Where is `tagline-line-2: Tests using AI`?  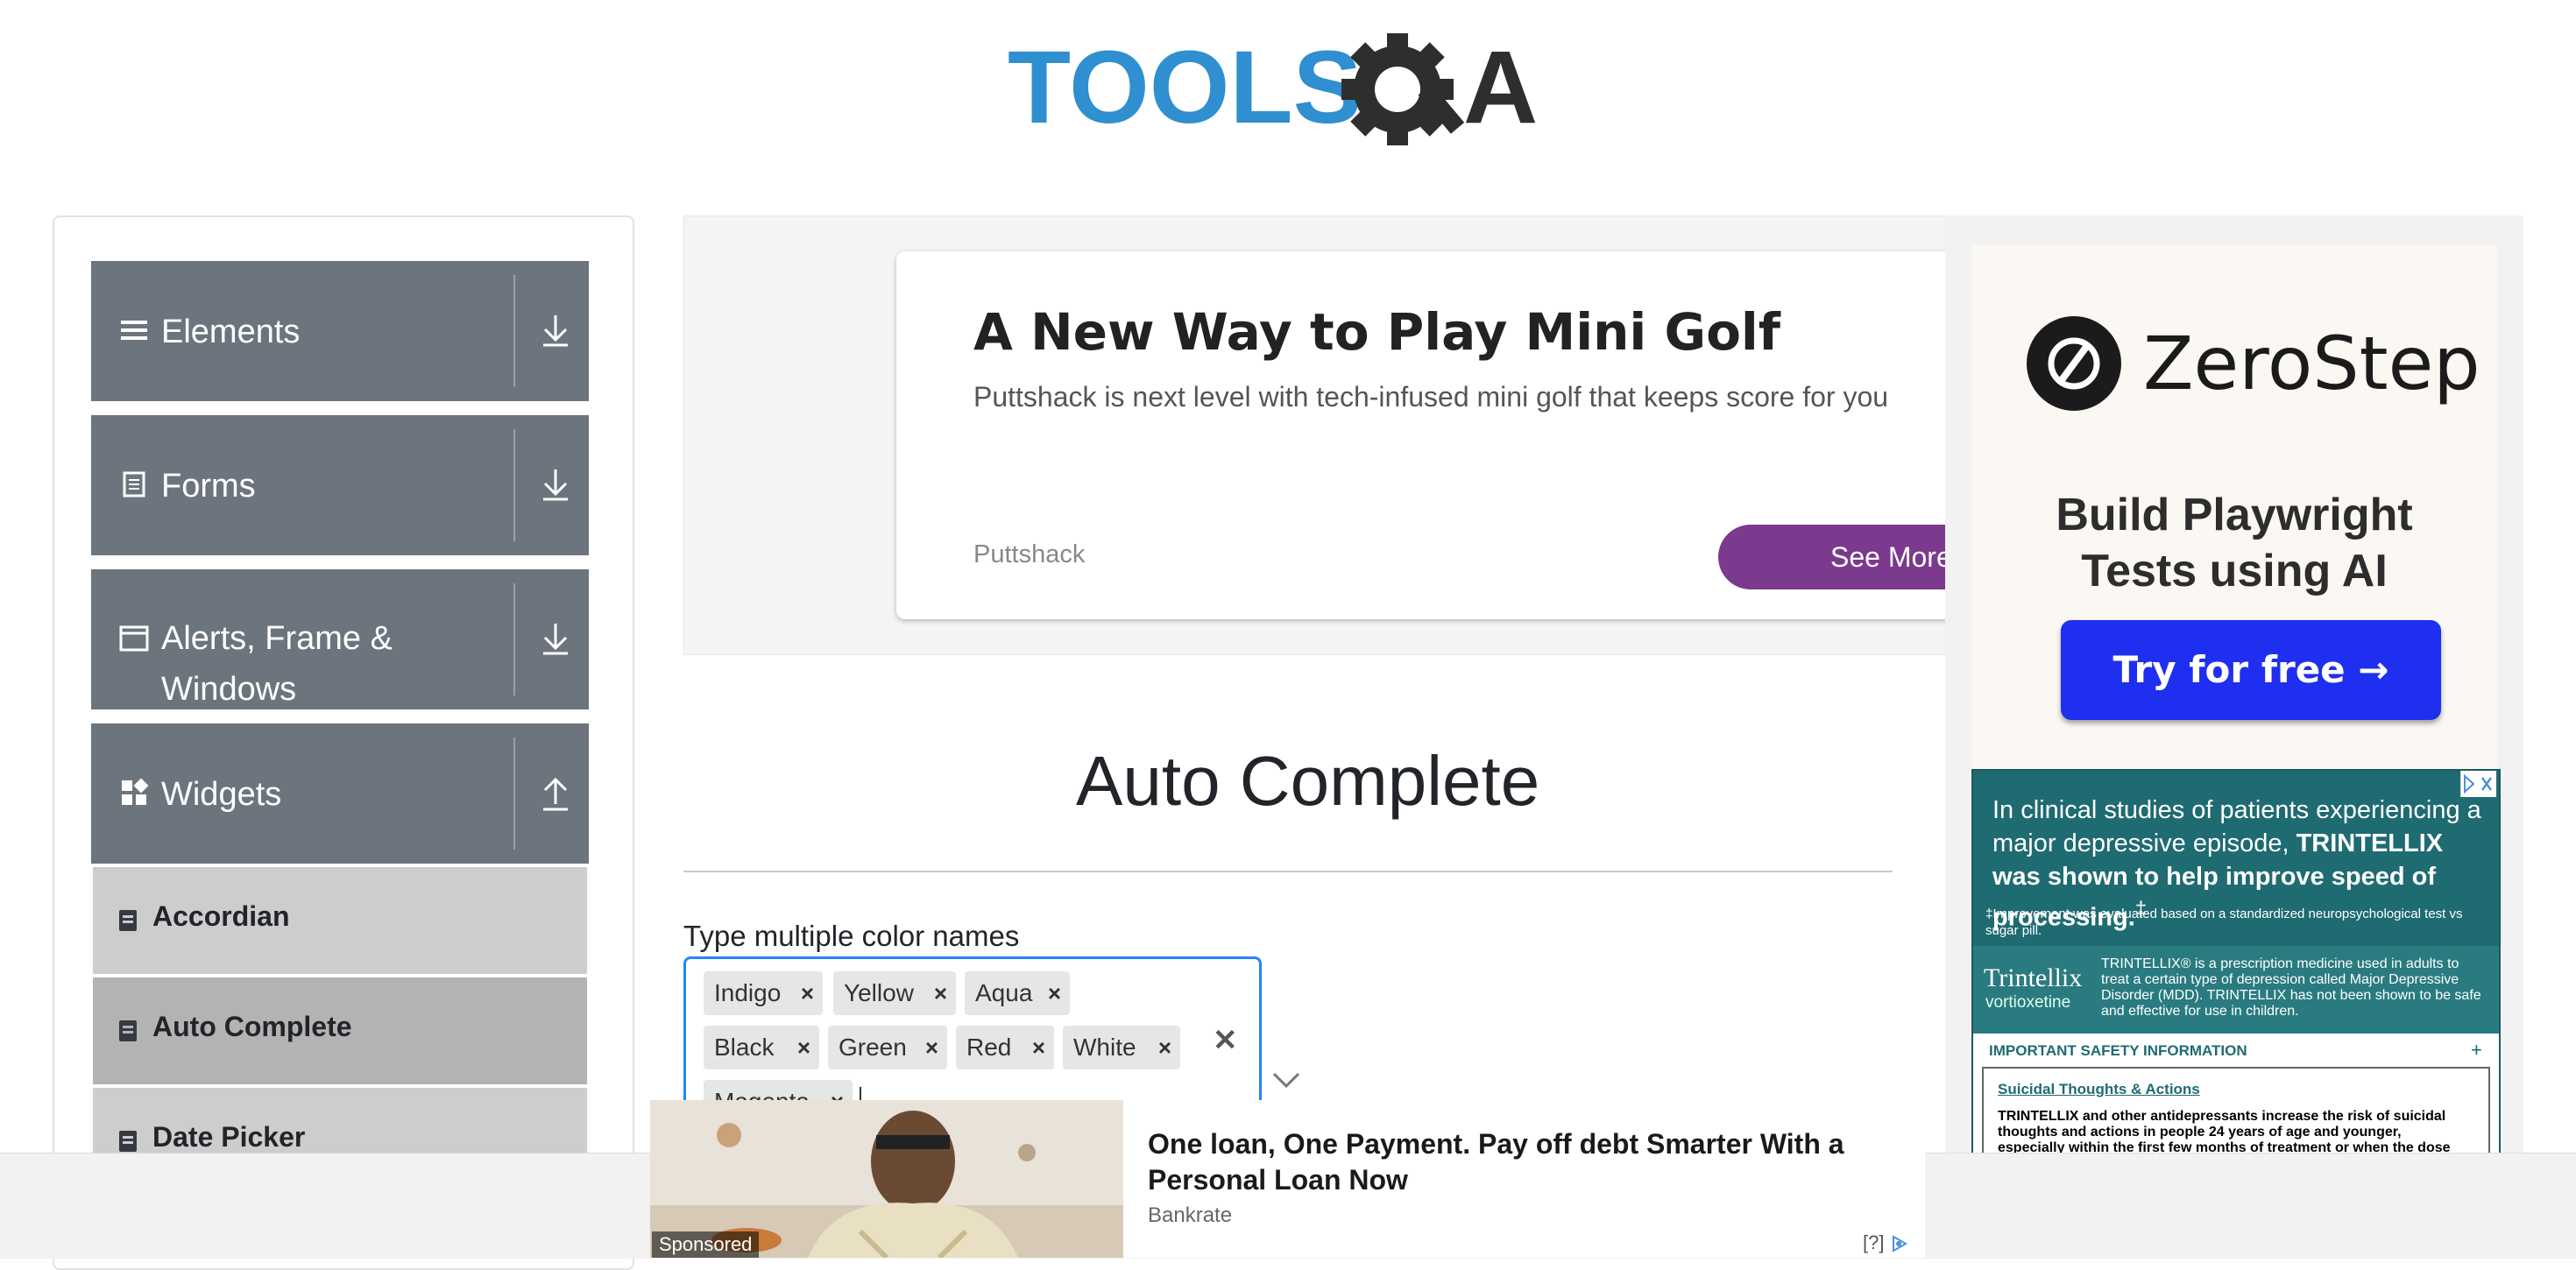 tagline-line-2: Tests using AI is located at coordinates (2234, 571).